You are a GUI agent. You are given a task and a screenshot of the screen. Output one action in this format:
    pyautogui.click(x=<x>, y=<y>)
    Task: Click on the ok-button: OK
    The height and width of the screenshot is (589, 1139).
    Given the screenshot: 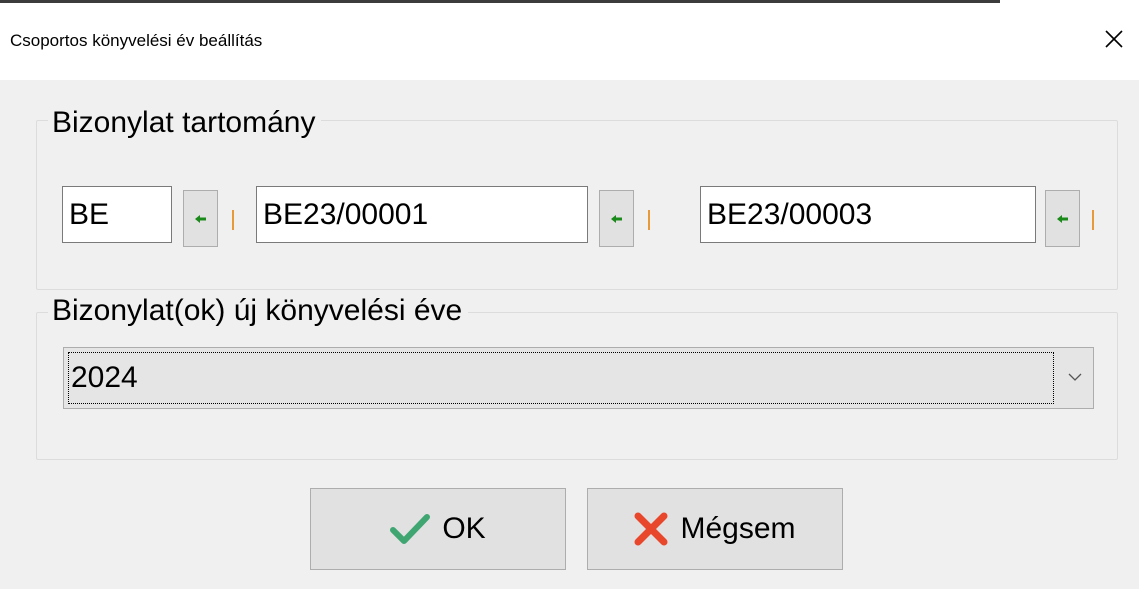 What is the action you would take?
    pyautogui.click(x=438, y=529)
    